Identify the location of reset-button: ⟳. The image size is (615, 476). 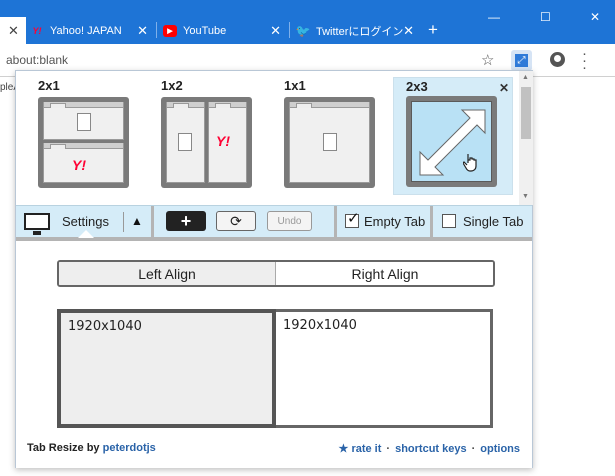
(236, 221).